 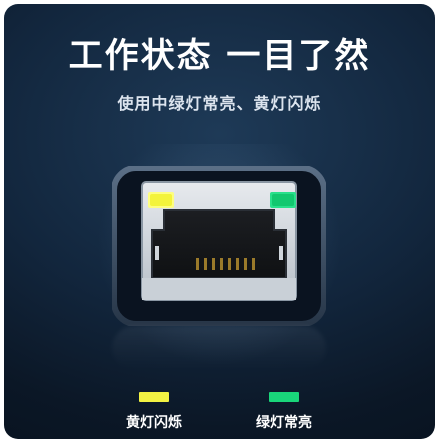 What do you see at coordinates (284, 423) in the screenshot?
I see `legend-green-label: 绿灯常亮` at bounding box center [284, 423].